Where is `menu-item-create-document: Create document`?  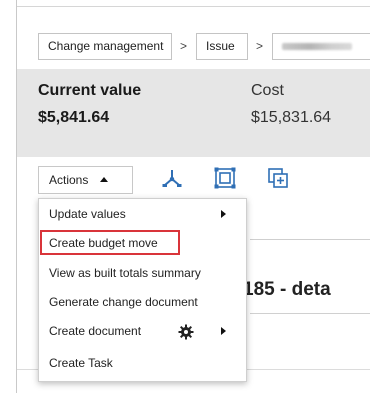
menu-item-create-document: Create document is located at coordinates (142, 331).